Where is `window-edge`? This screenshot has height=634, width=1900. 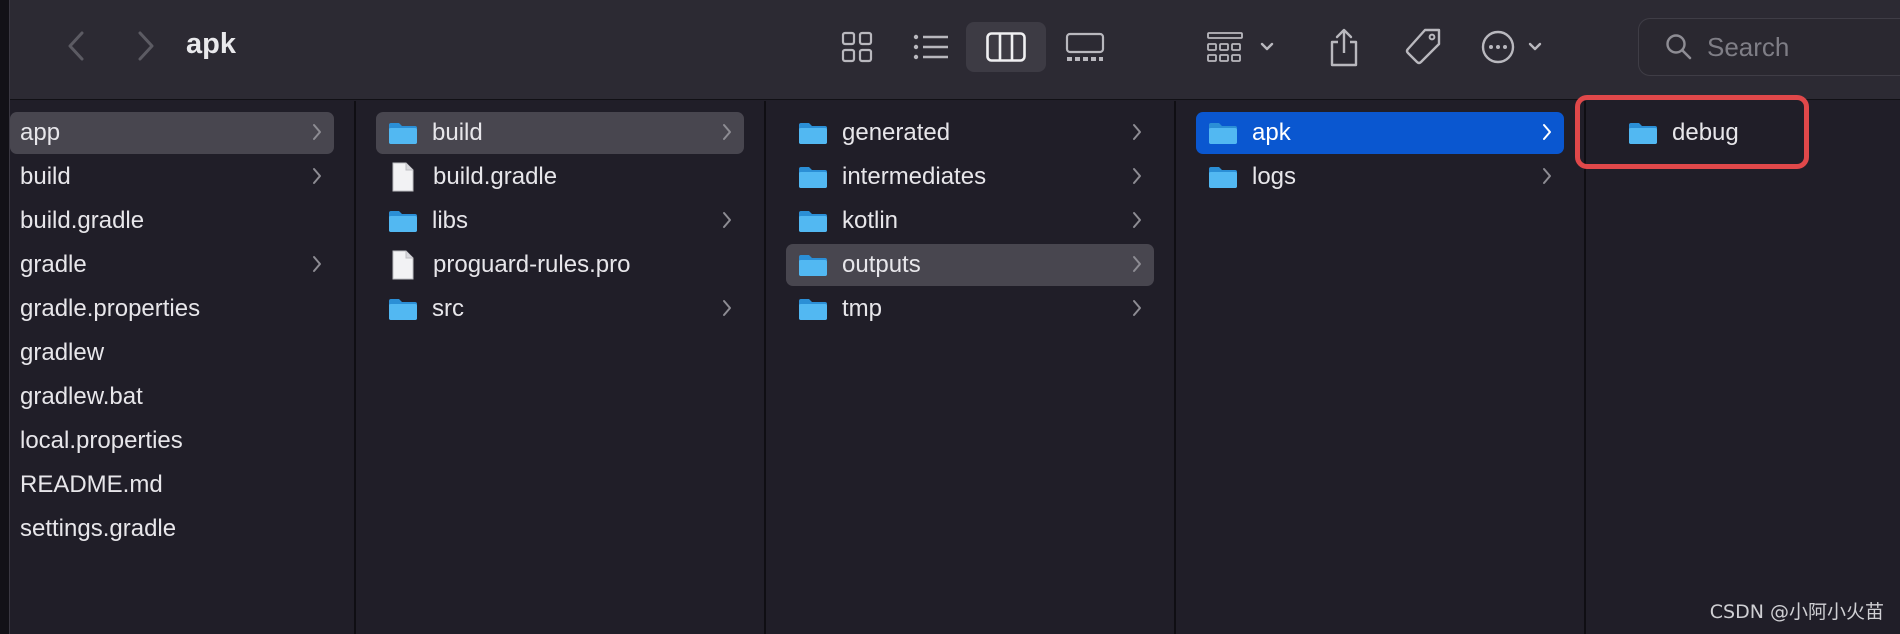 window-edge is located at coordinates (5, 317).